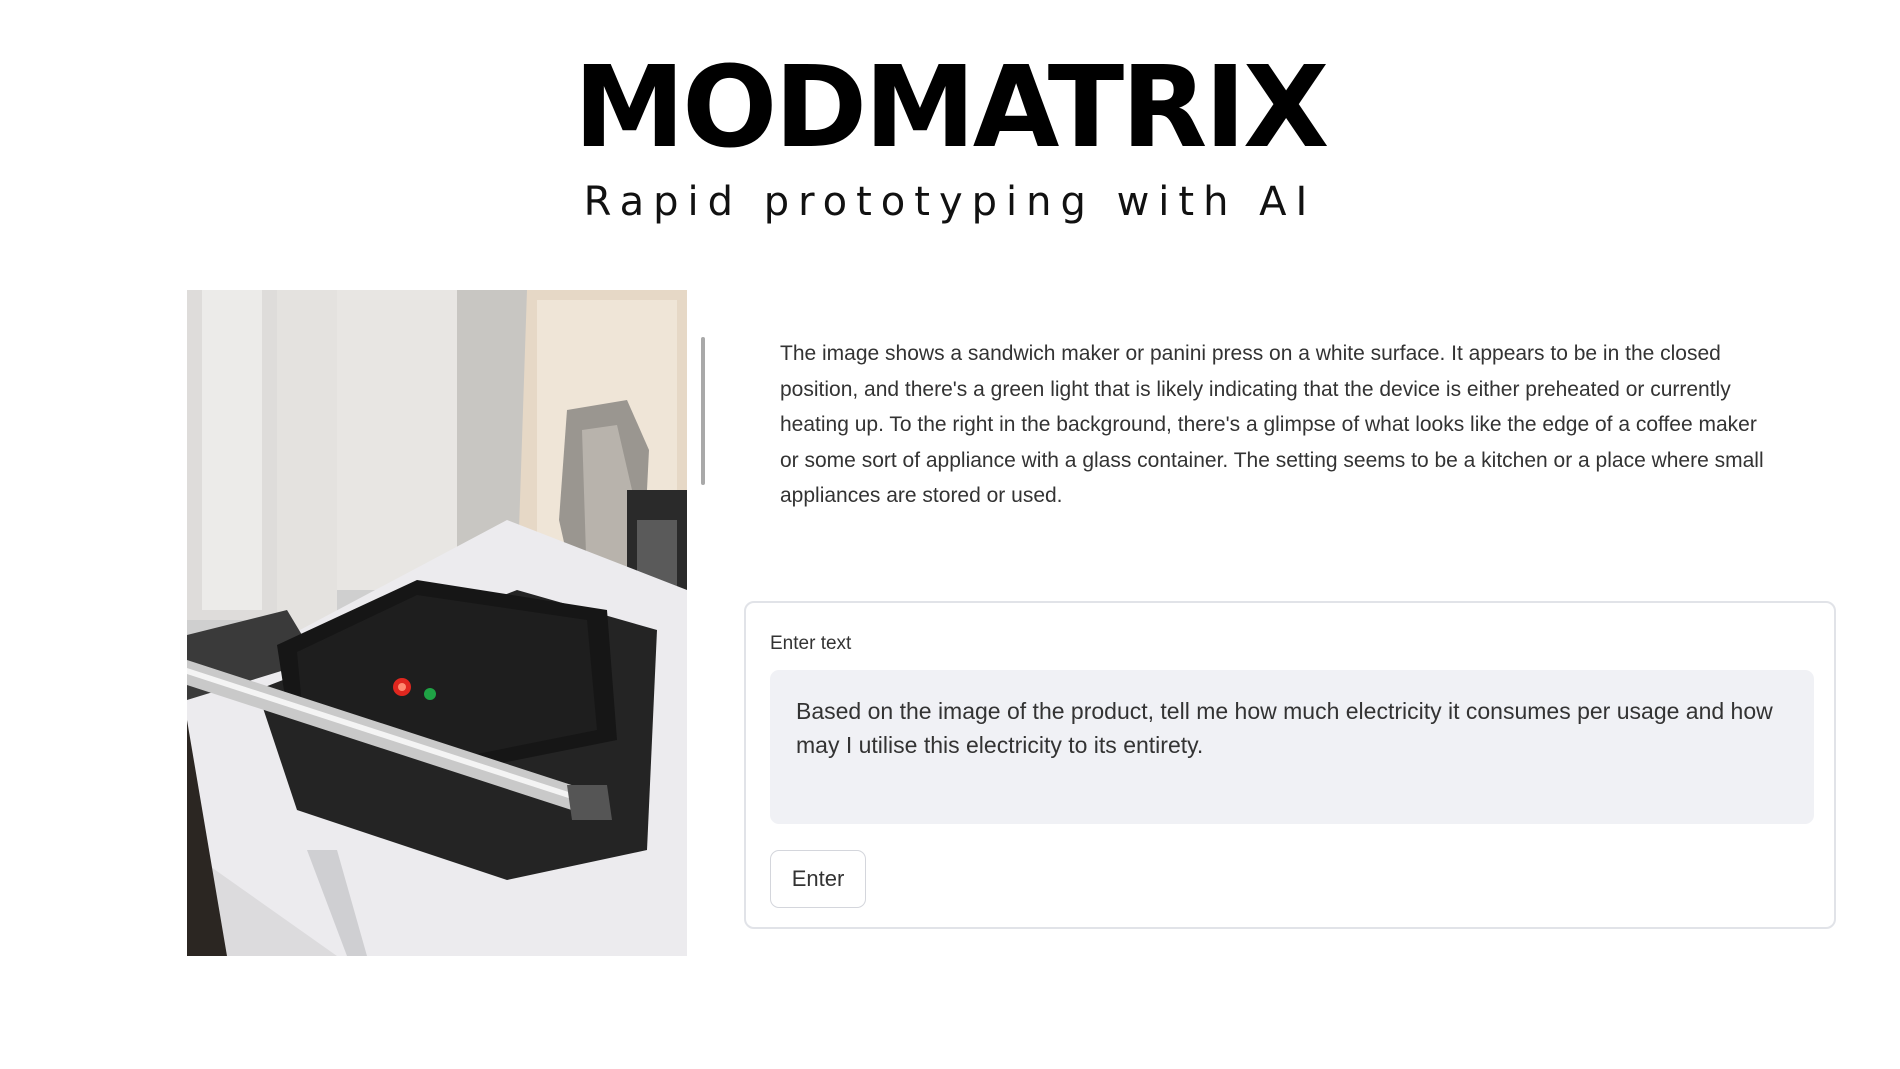 Image resolution: width=1900 pixels, height=1069 pixels. What do you see at coordinates (811, 643) in the screenshot?
I see `prompt-label: Enter text` at bounding box center [811, 643].